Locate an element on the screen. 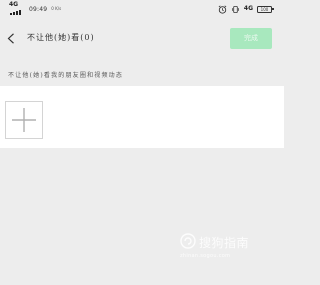 The height and width of the screenshot is (285, 320). watermark-logo is located at coordinates (188, 241).